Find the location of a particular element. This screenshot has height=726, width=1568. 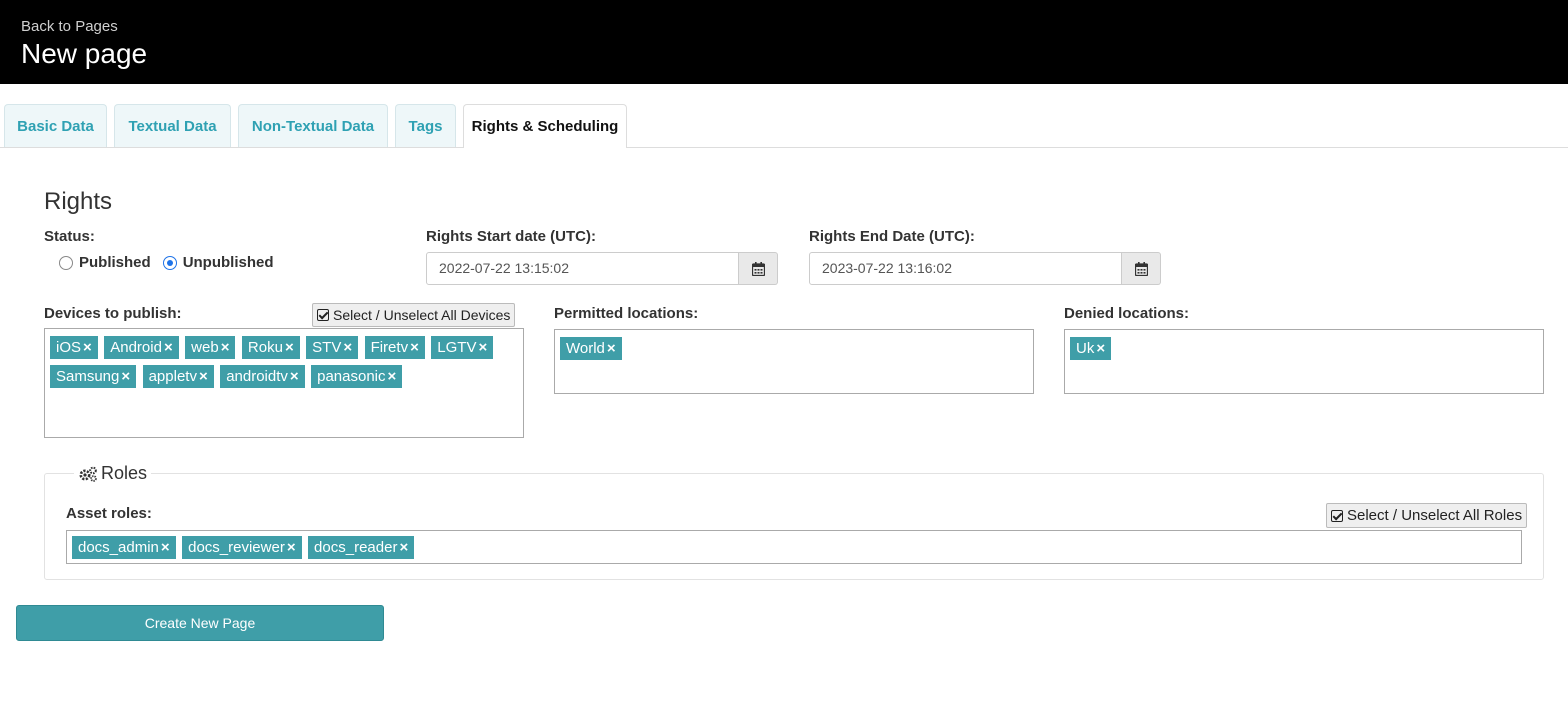

device-tag: Samsung × is located at coordinates (93, 376).